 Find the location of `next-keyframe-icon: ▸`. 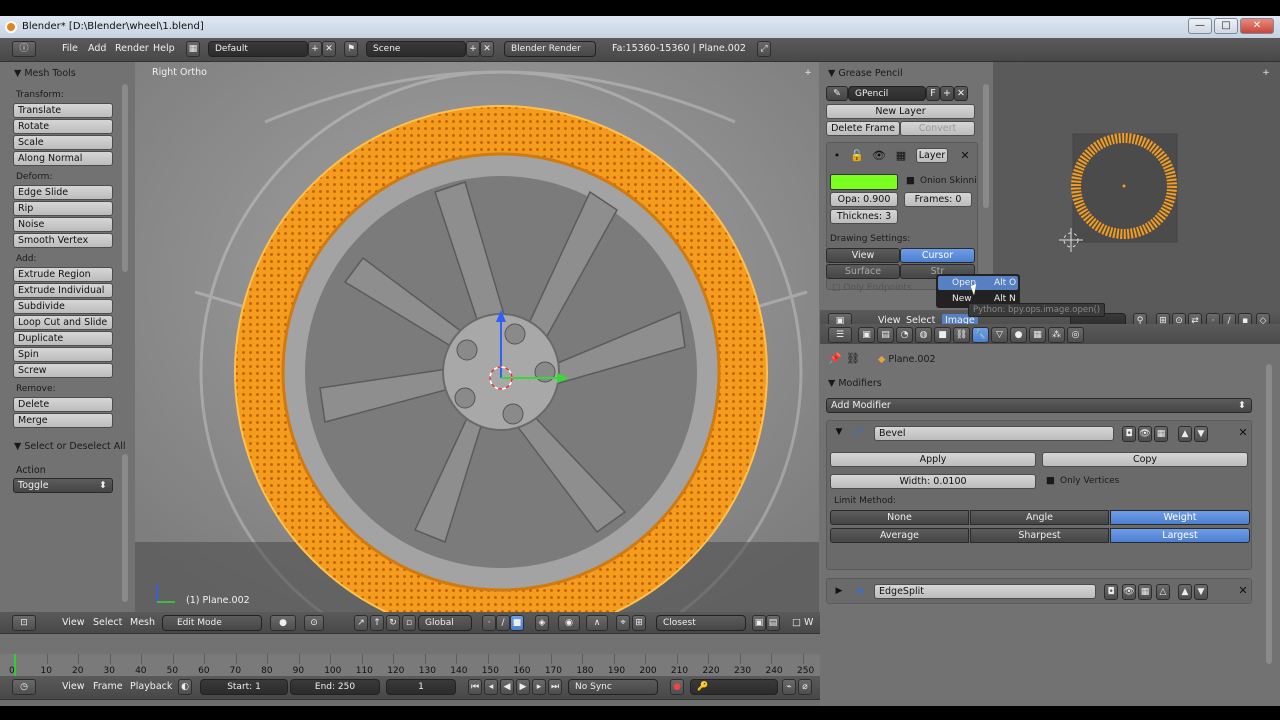

next-keyframe-icon: ▸ is located at coordinates (539, 687).